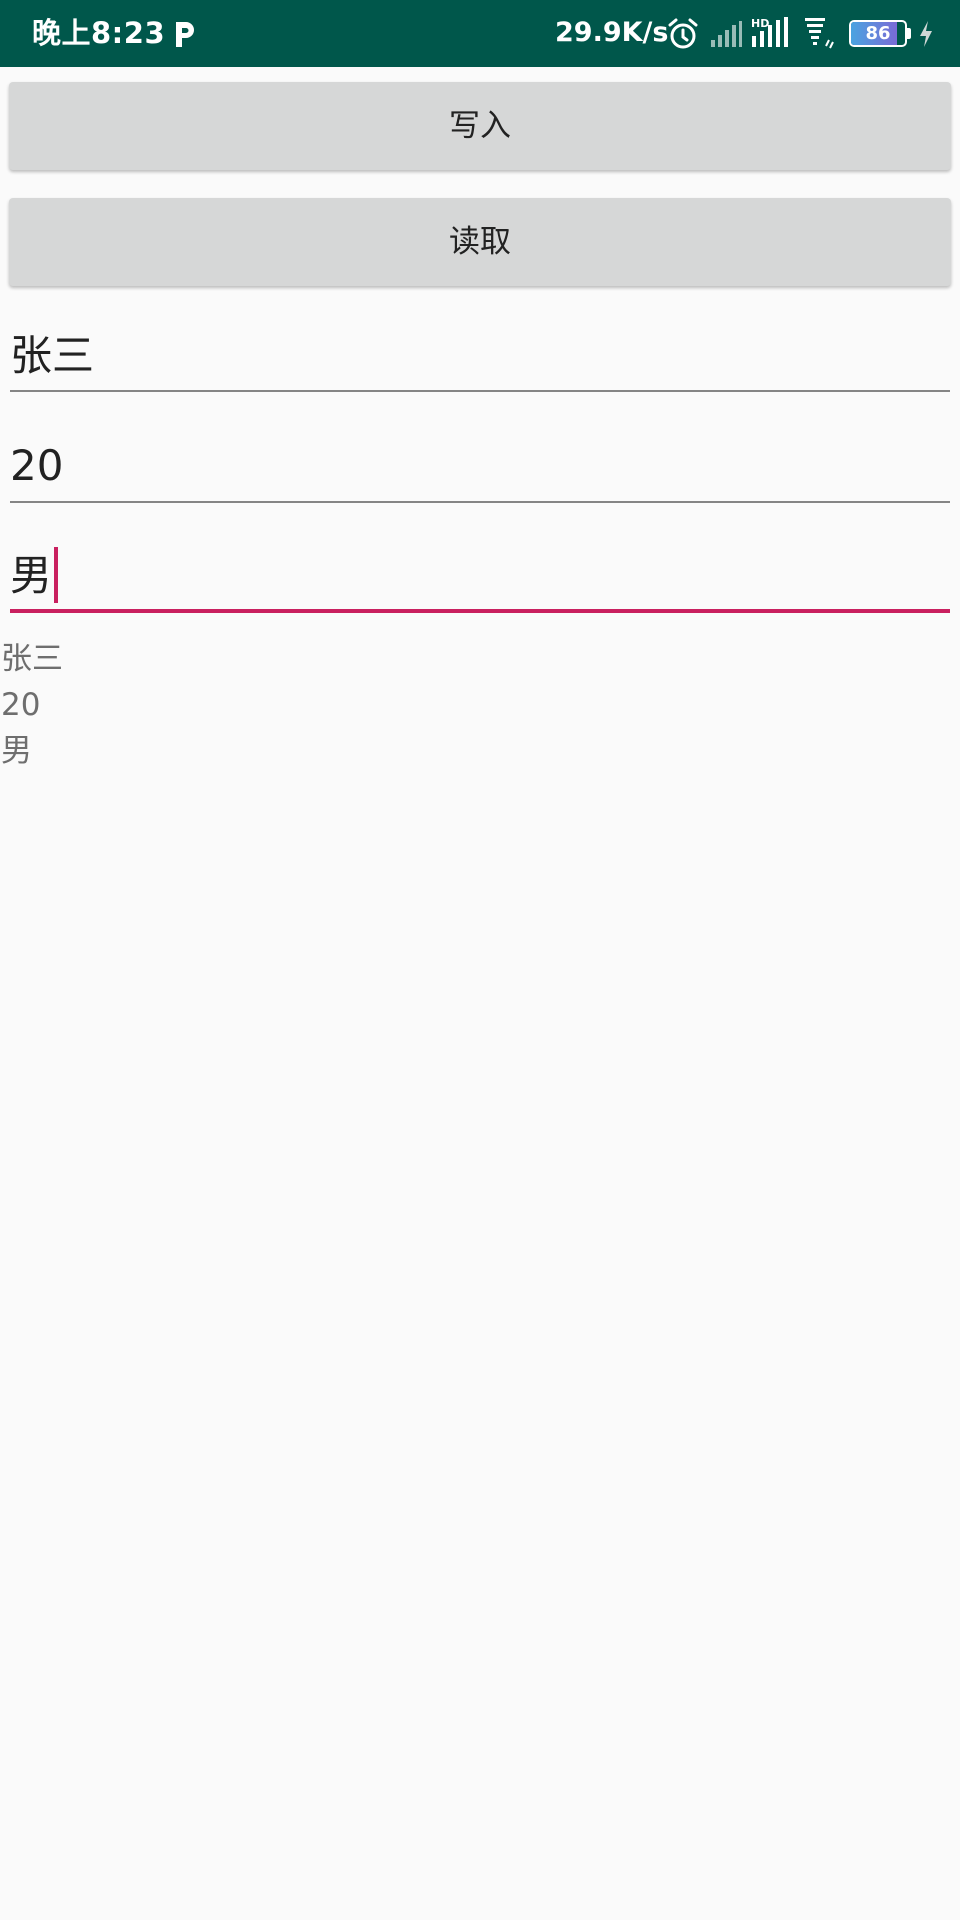  What do you see at coordinates (769, 32) in the screenshot?
I see `hd-signal-icon: HD` at bounding box center [769, 32].